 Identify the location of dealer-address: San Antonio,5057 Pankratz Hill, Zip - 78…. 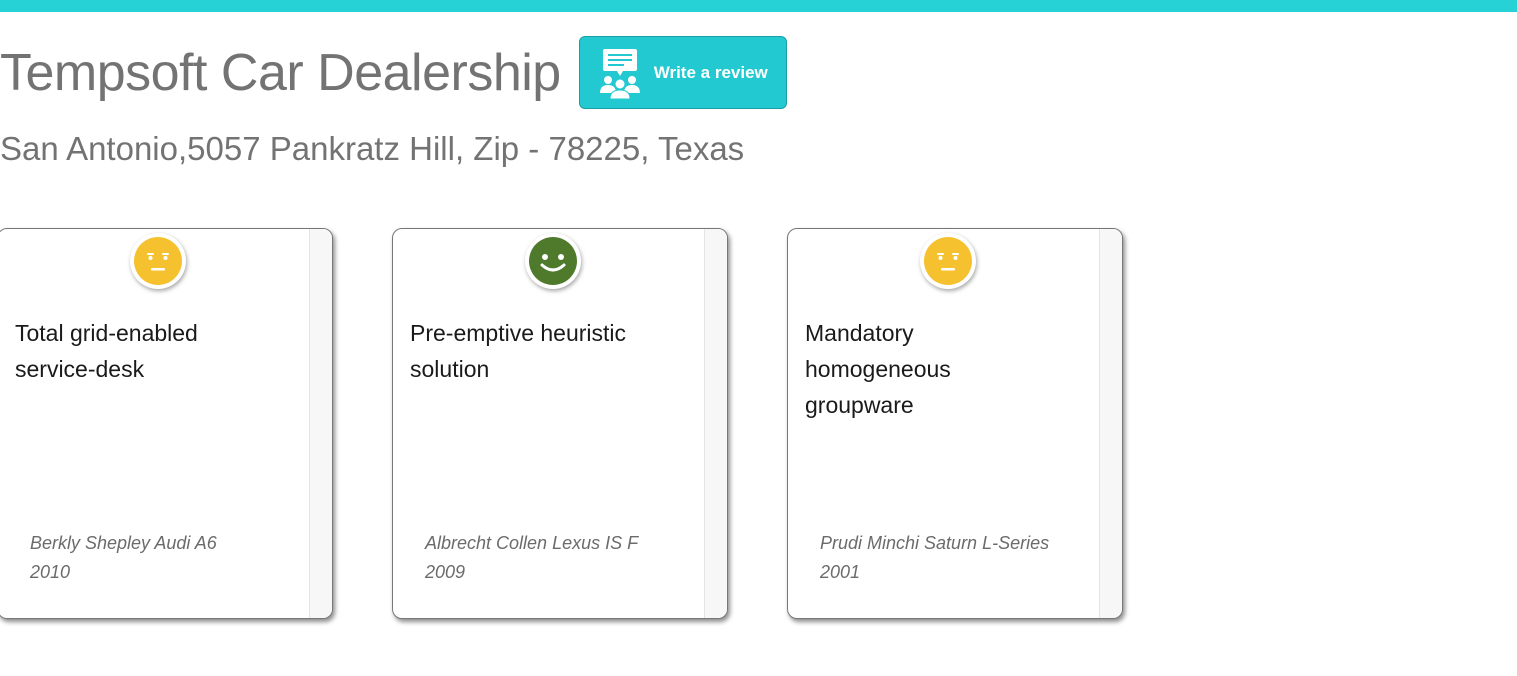
(372, 148).